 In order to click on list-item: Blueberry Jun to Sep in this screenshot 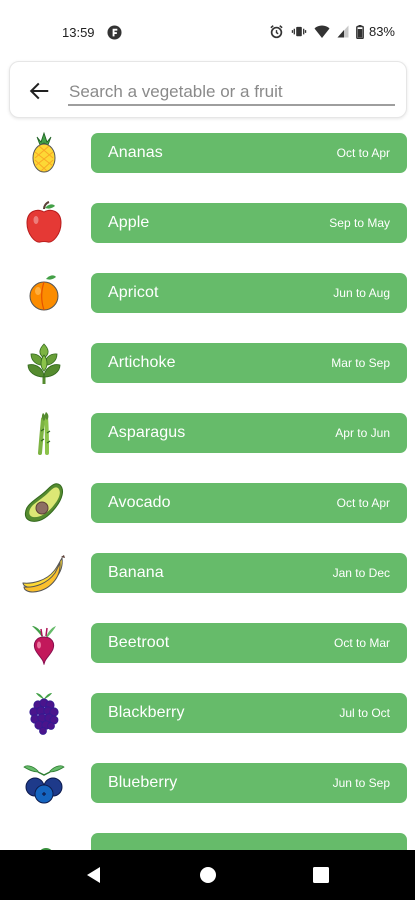, I will do `click(207, 783)`.